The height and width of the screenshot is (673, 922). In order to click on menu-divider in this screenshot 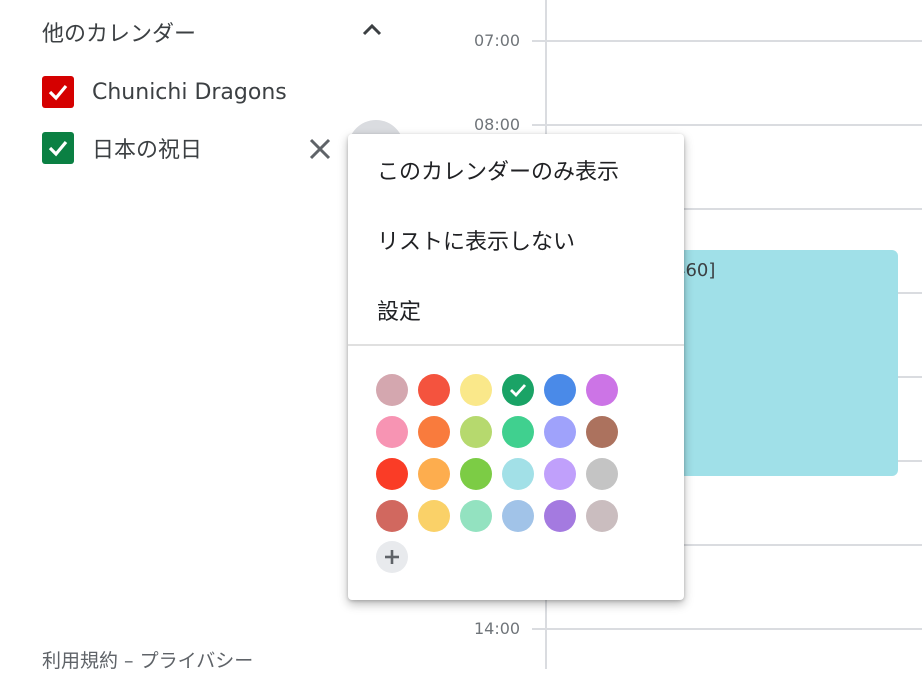, I will do `click(516, 345)`.